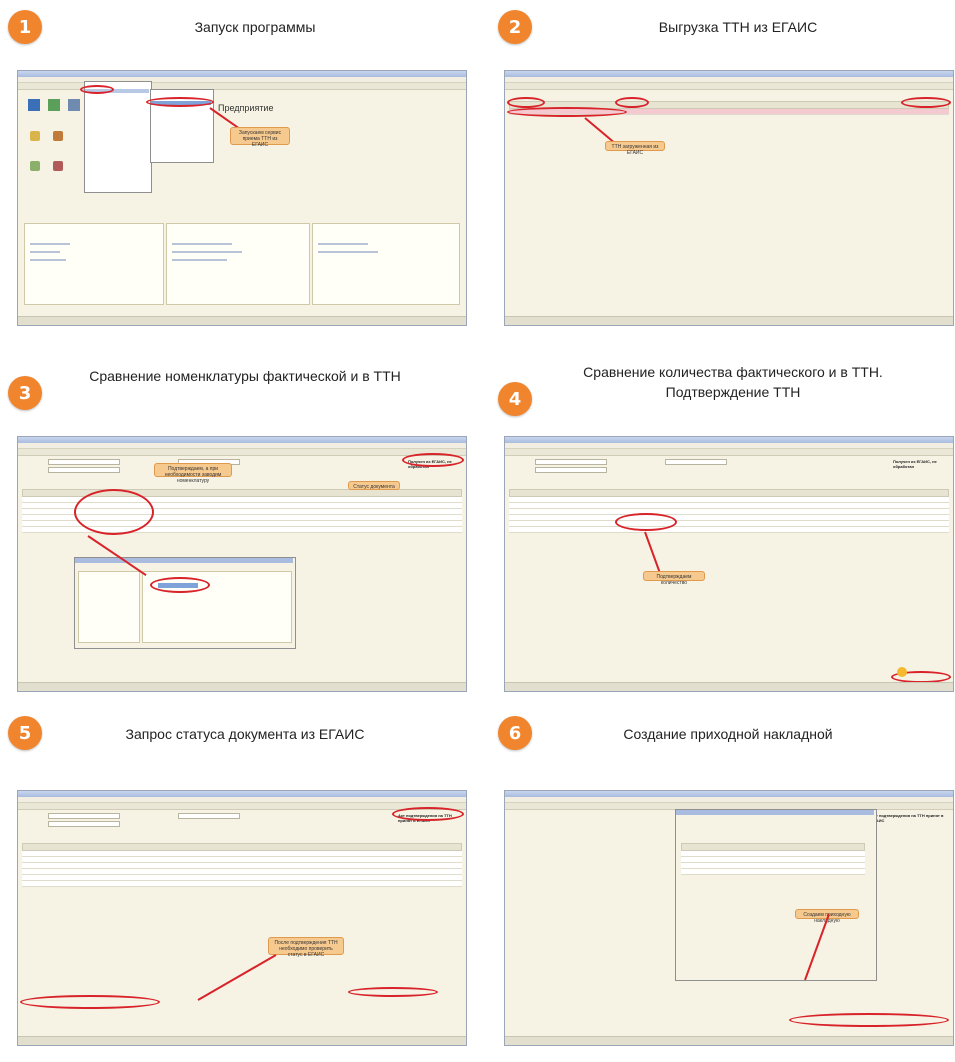  I want to click on screenshot-ttn-download: ТТН загруженная из ЕГАИС, so click(729, 198).